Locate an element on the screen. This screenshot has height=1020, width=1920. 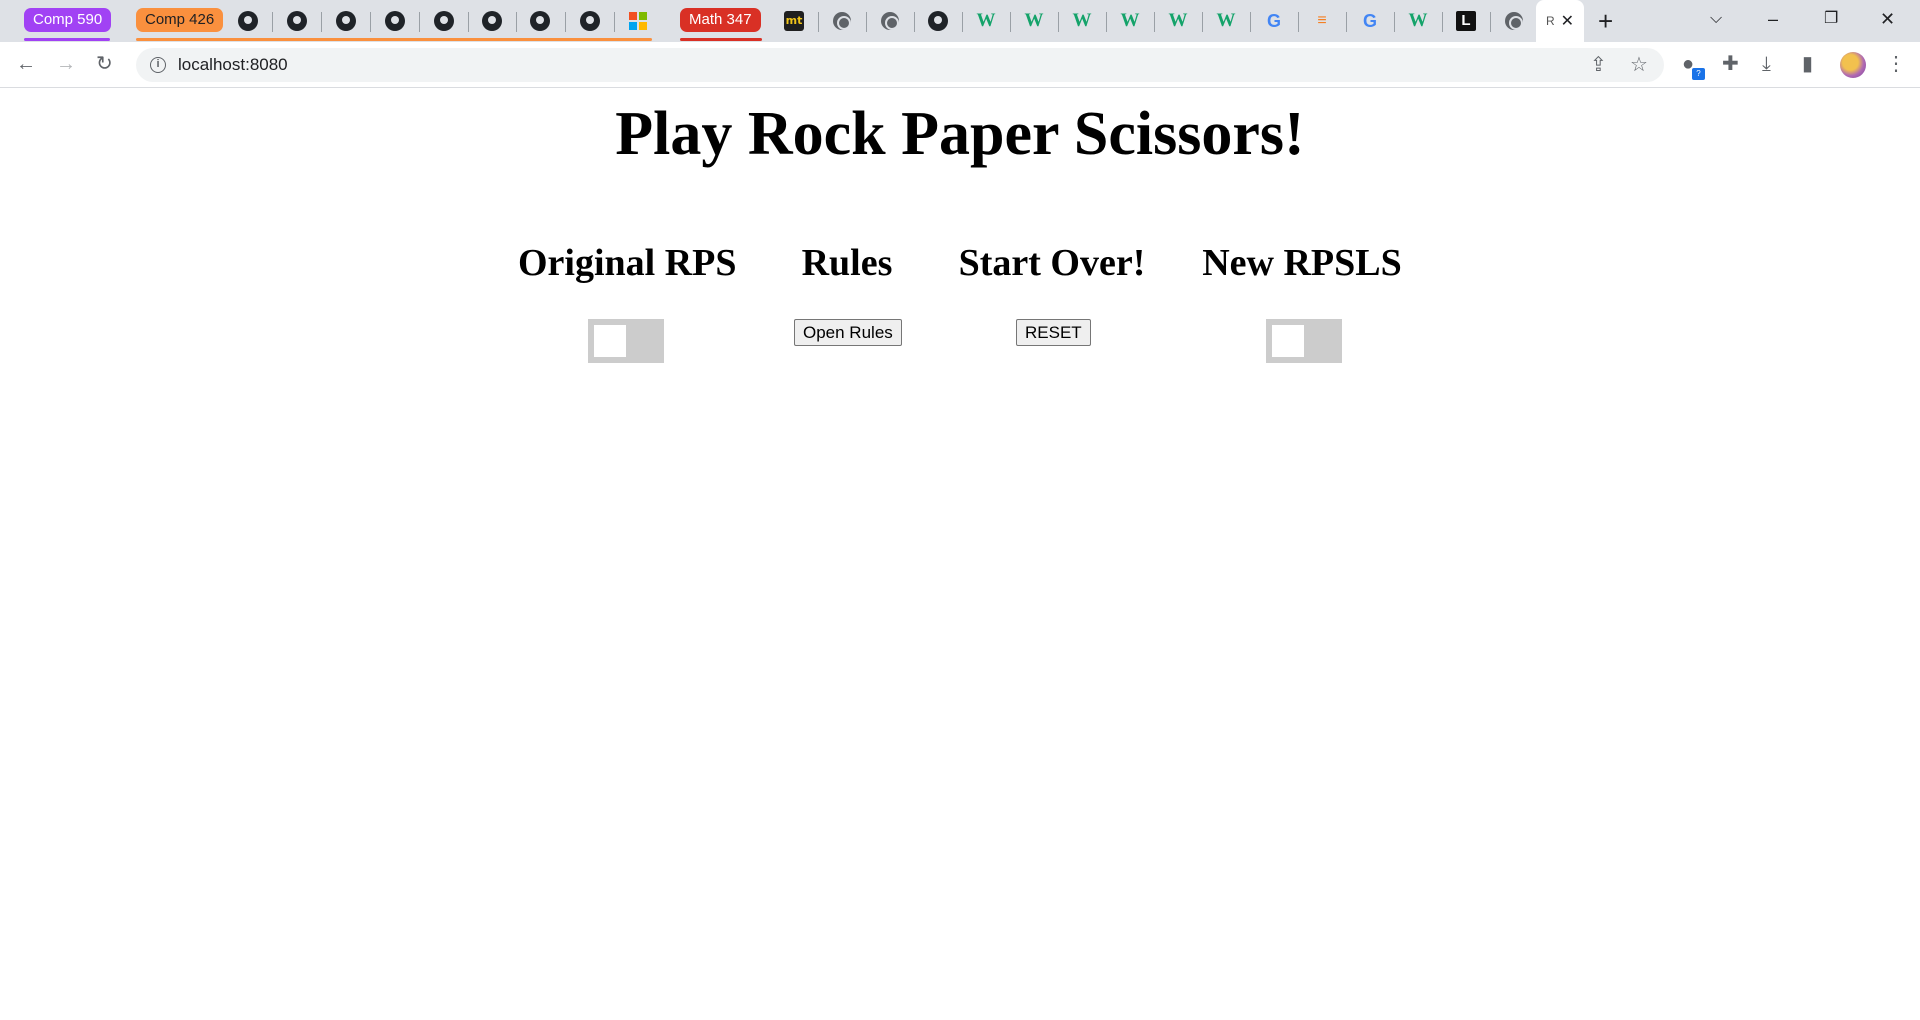
rules-heading: Rules is located at coordinates (847, 263).